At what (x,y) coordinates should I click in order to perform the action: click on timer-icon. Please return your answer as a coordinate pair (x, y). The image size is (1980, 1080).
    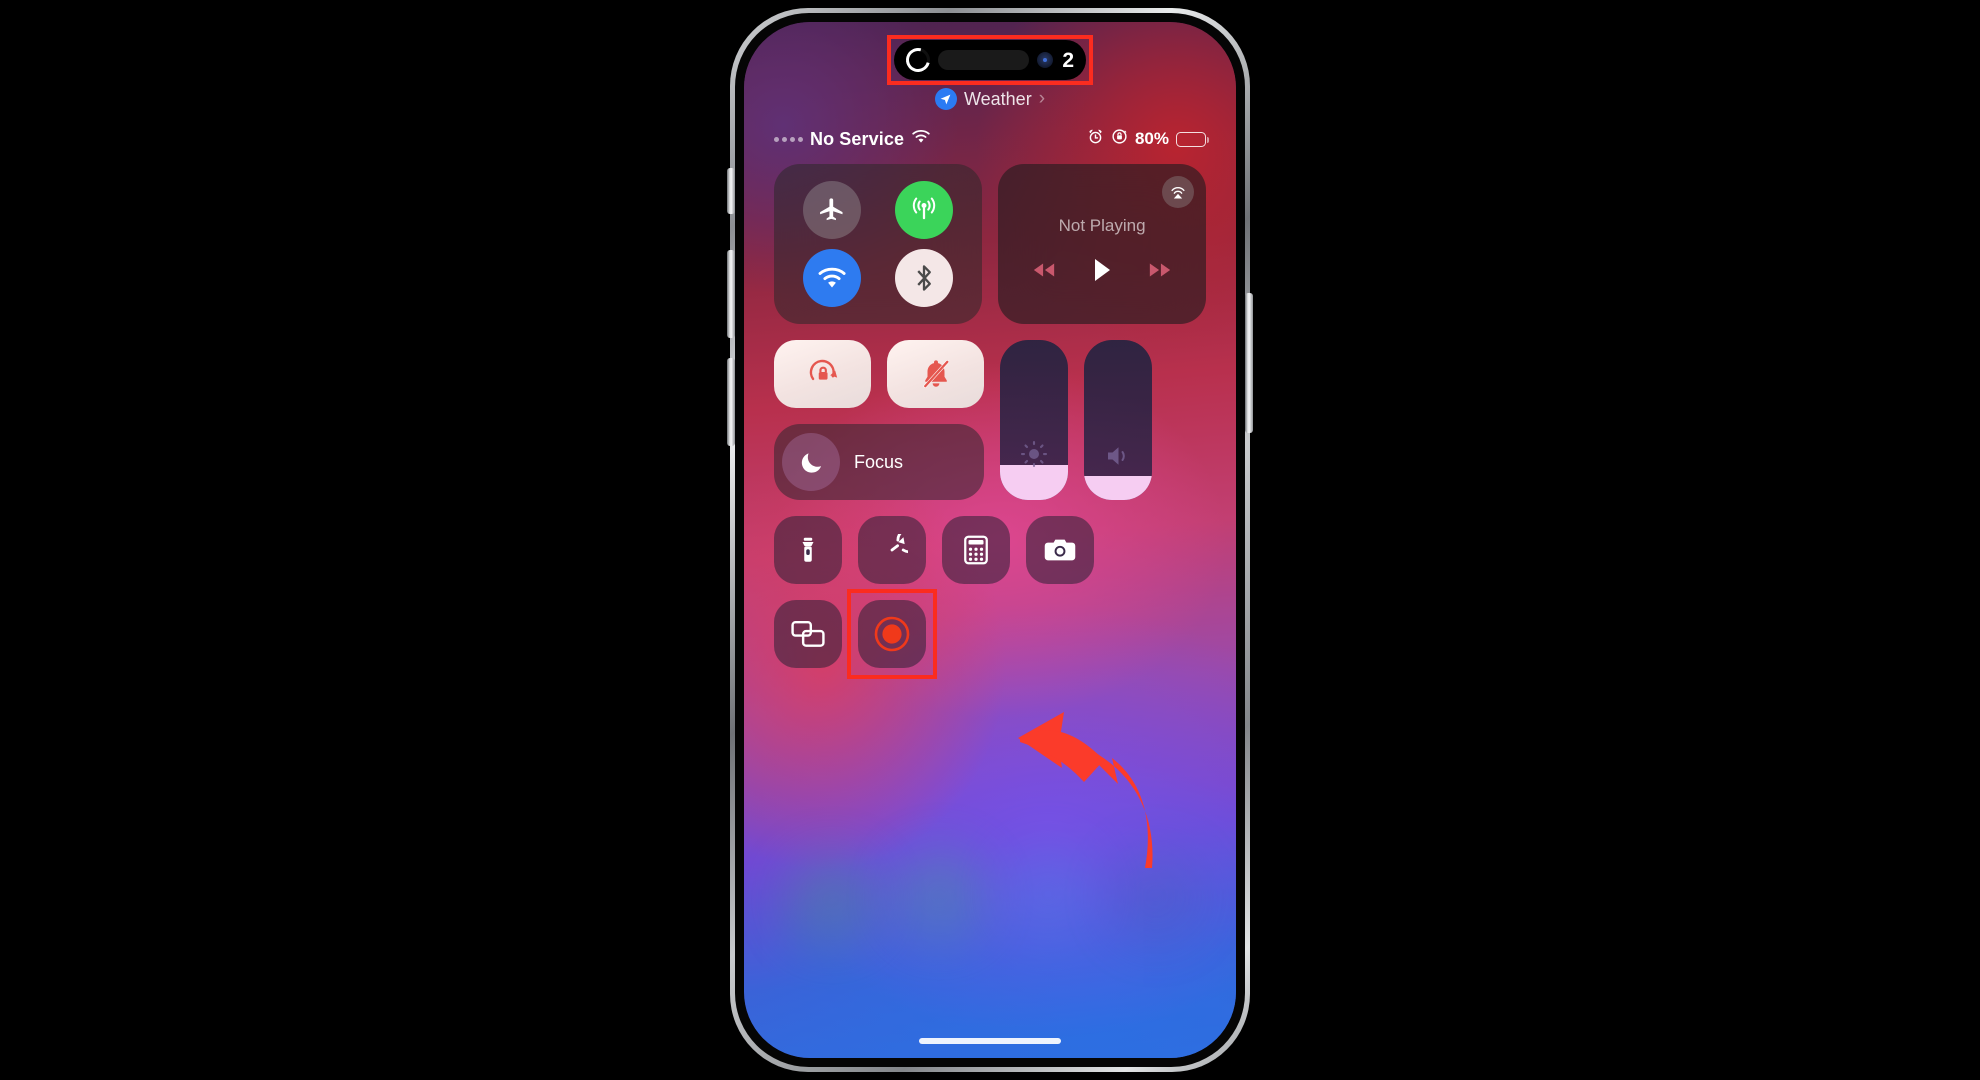
    Looking at the image, I should click on (899, 544).